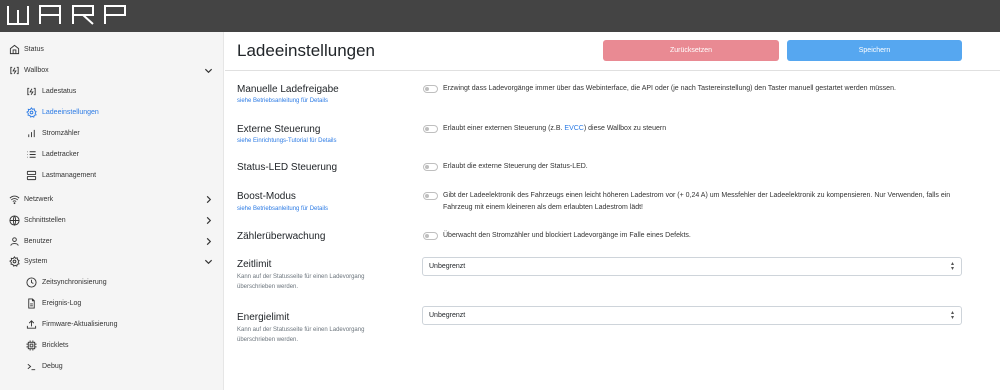 The width and height of the screenshot is (1000, 390). I want to click on sidebar-item-label: Schnittstellen, so click(45, 220).